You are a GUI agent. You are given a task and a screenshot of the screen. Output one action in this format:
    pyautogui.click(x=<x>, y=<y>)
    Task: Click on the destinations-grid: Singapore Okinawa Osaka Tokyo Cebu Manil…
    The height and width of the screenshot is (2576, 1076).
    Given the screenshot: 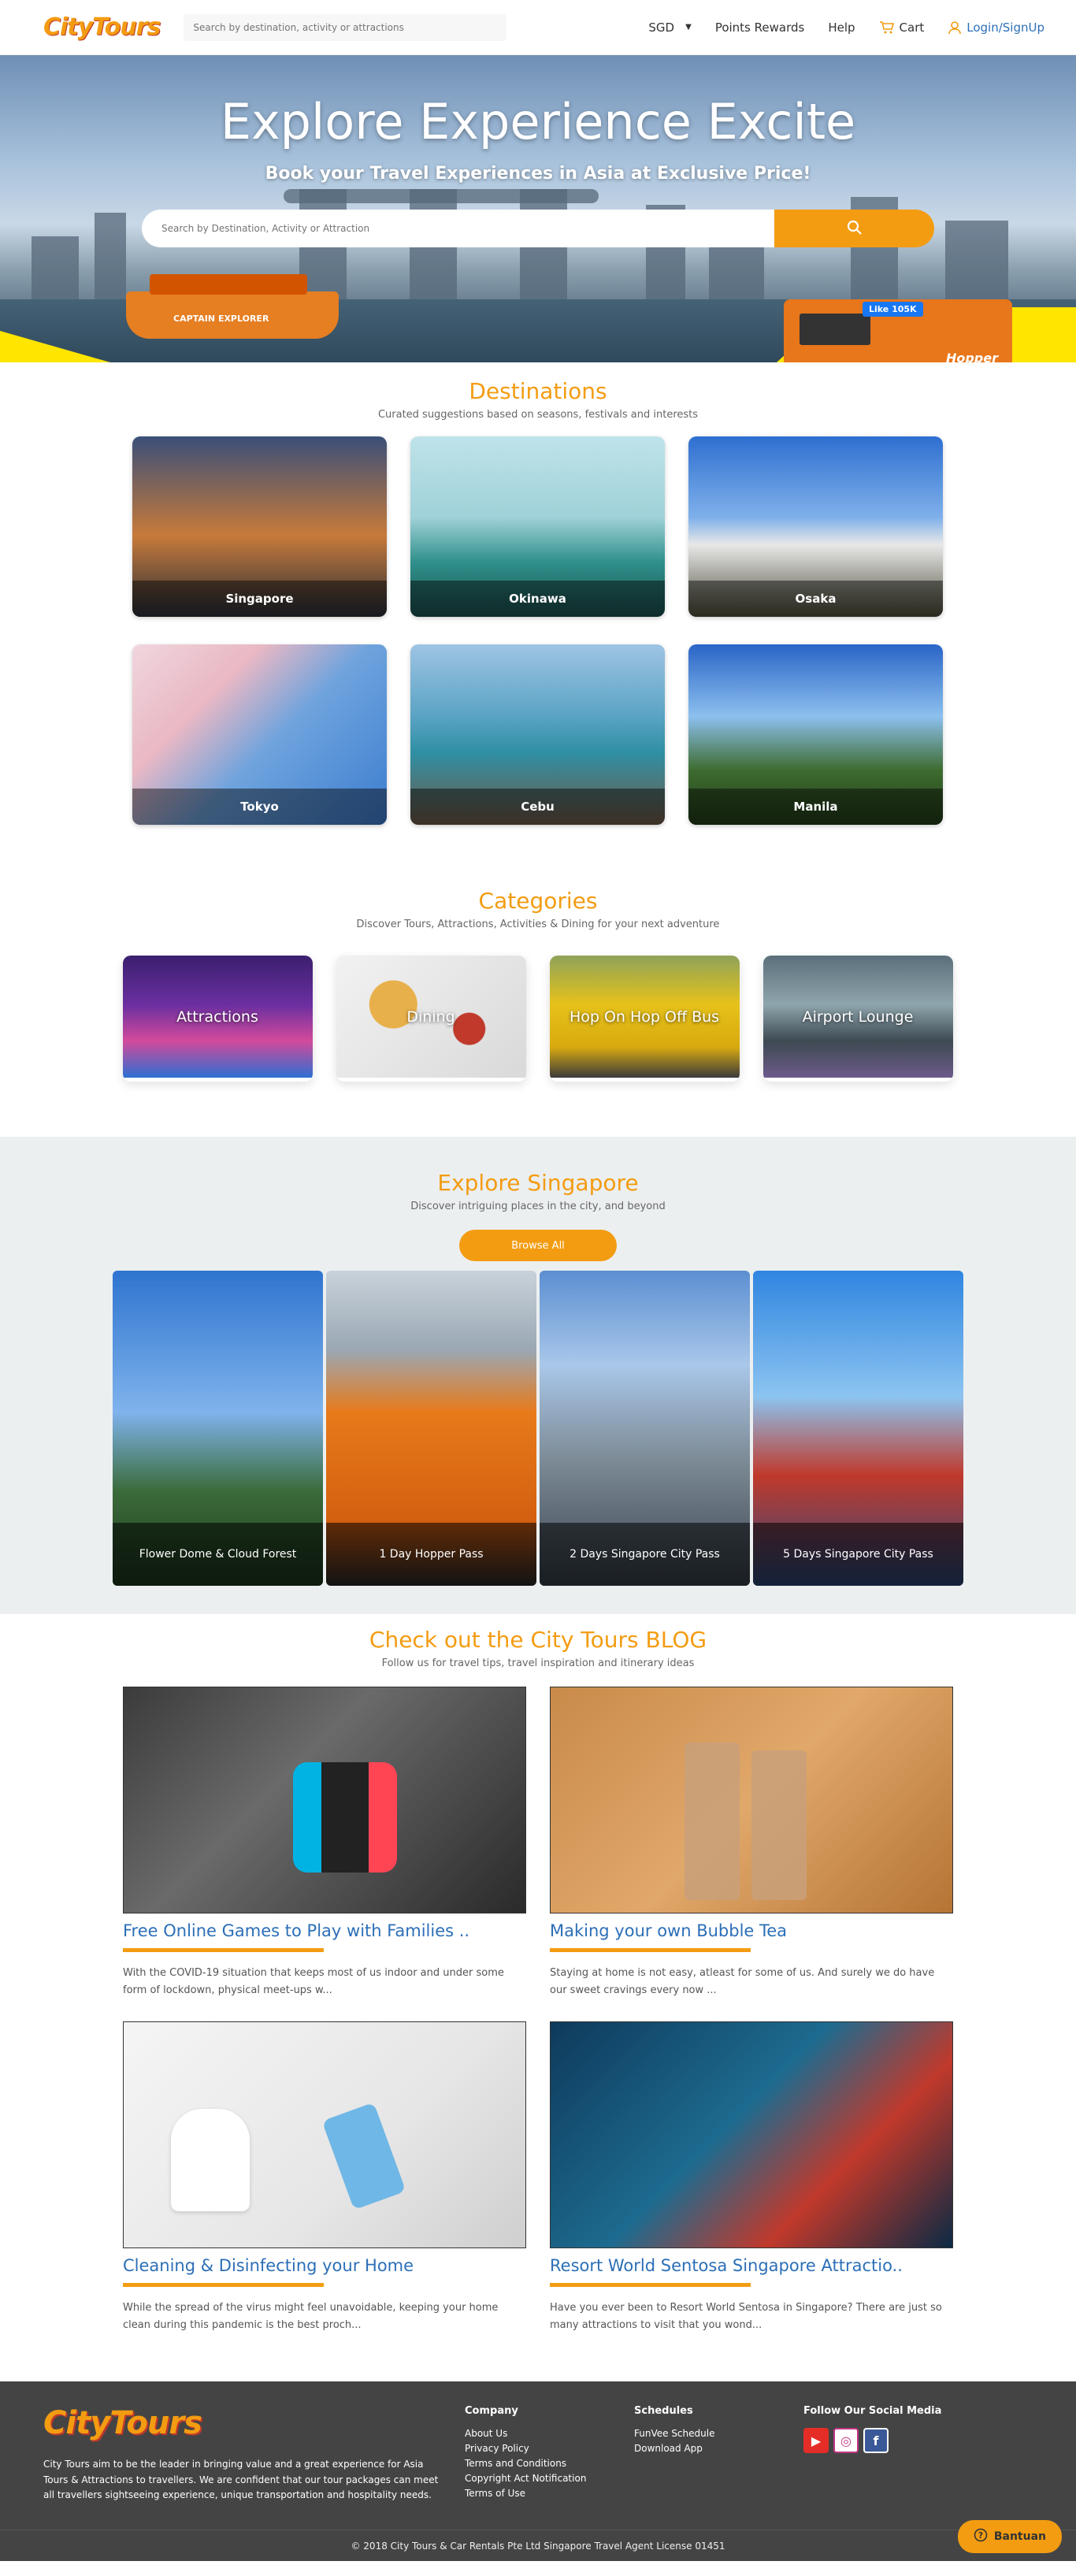 What is the action you would take?
    pyautogui.click(x=538, y=630)
    